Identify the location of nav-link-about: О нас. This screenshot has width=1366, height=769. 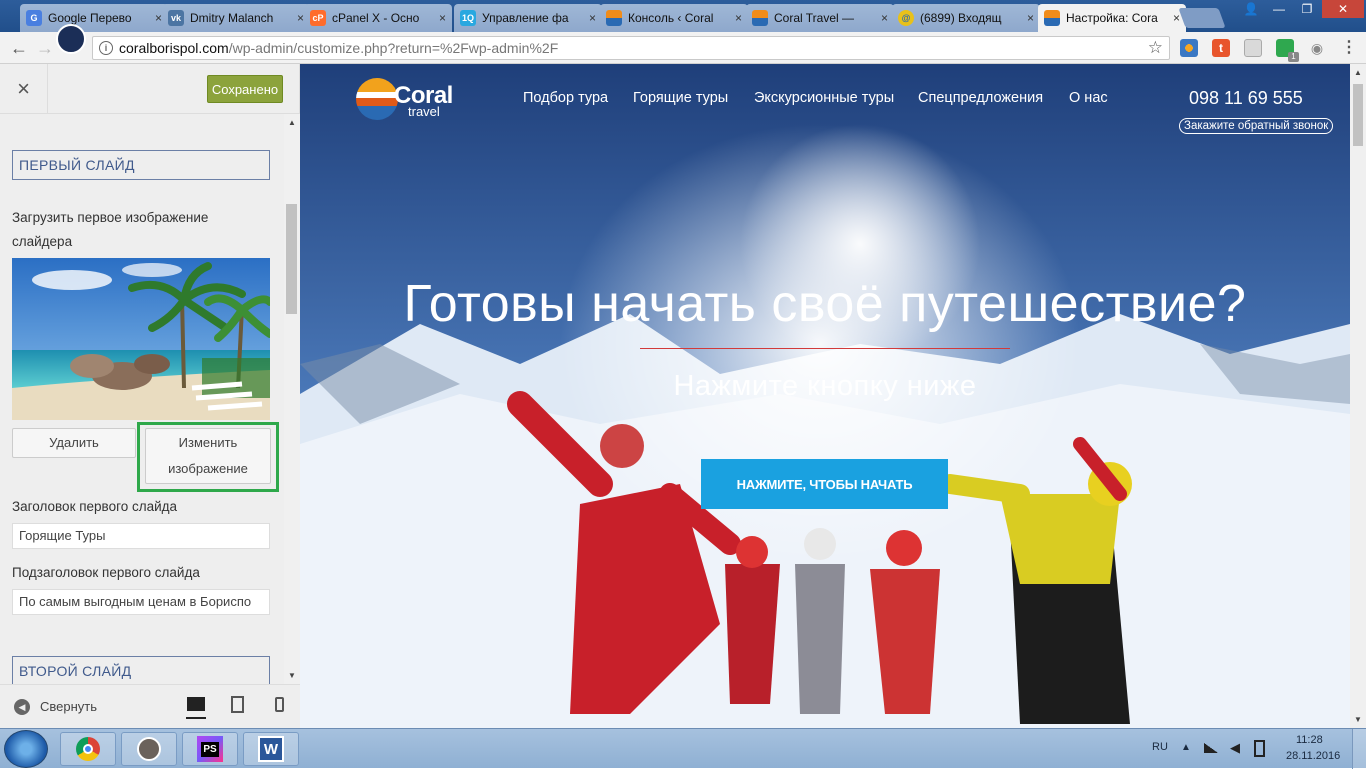
(1088, 98).